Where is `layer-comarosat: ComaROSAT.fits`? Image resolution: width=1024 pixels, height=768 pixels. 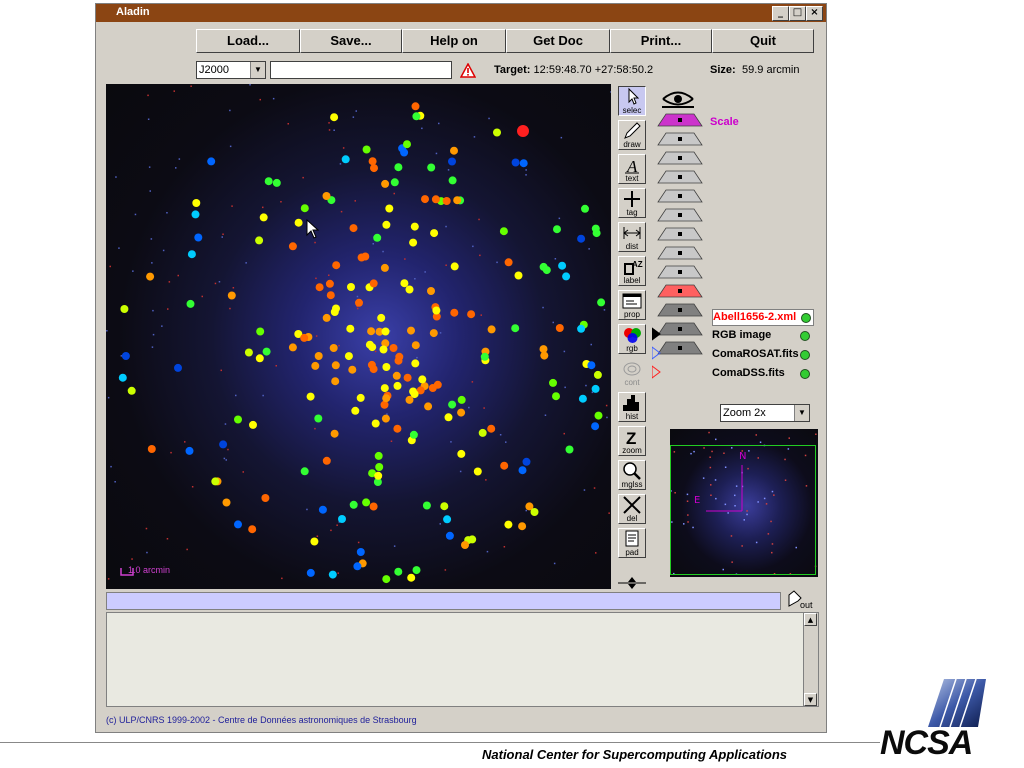
layer-comarosat: ComaROSAT.fits is located at coordinates (762, 354).